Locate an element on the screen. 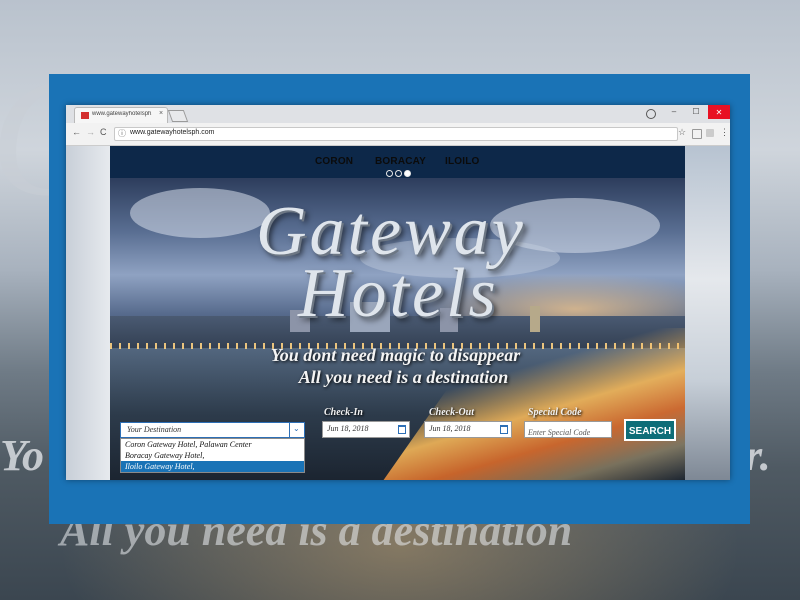 This screenshot has width=800, height=600. bookmark-star-icon: ☆ is located at coordinates (682, 132).